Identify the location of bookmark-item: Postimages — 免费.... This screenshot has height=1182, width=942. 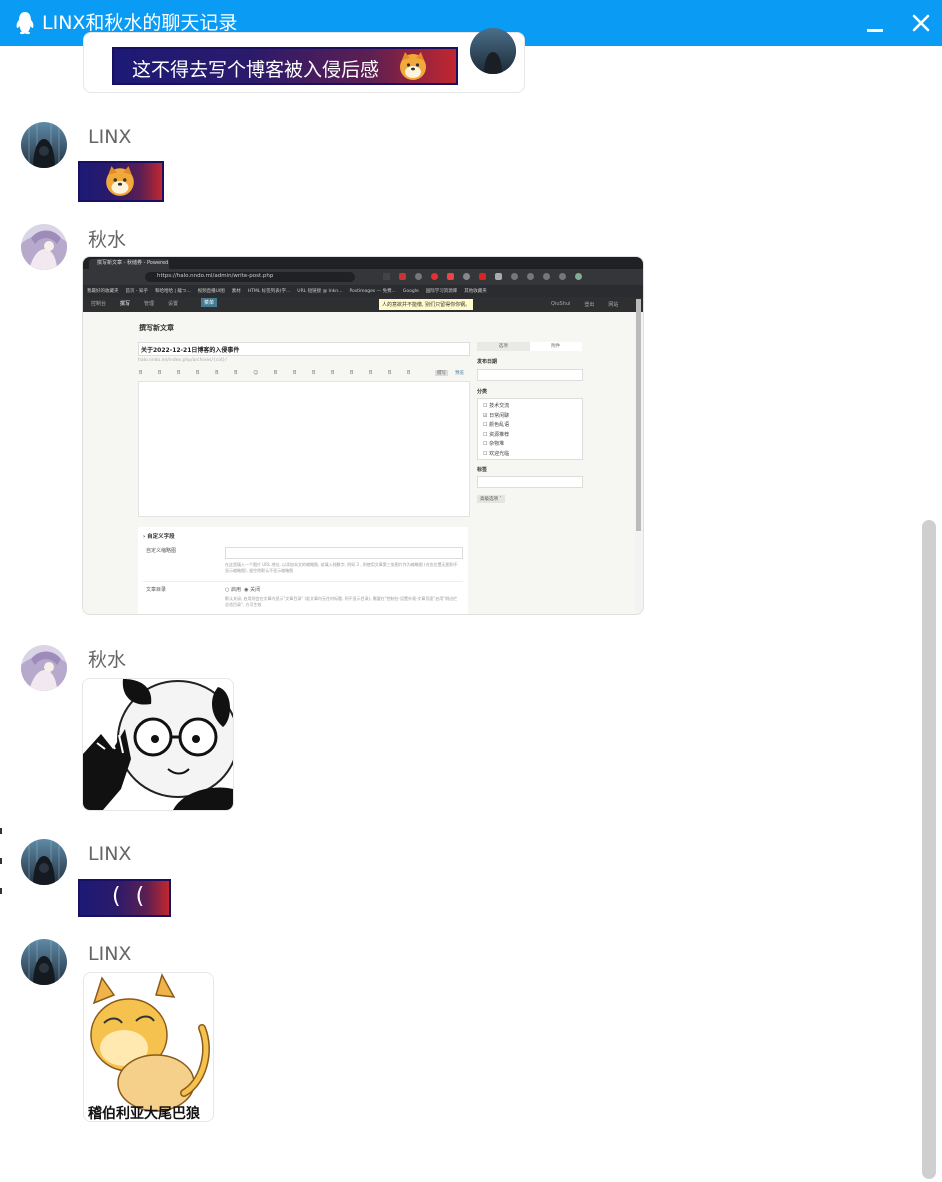
(372, 291).